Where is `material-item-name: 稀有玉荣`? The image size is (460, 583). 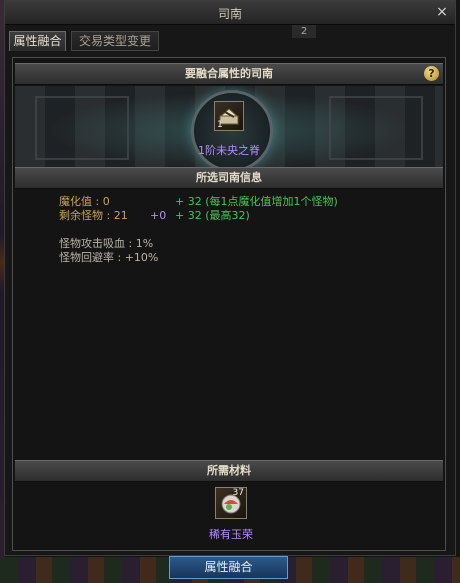 material-item-name: 稀有玉荣 is located at coordinates (231, 534).